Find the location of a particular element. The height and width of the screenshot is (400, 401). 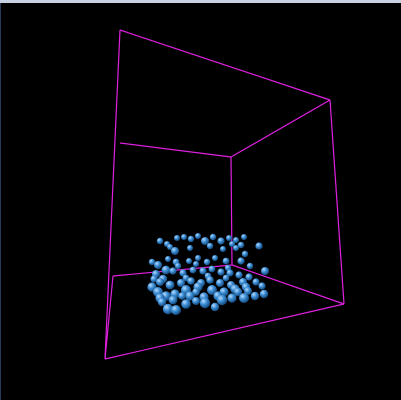

box-edge-back-right is located at coordinates (231, 211).